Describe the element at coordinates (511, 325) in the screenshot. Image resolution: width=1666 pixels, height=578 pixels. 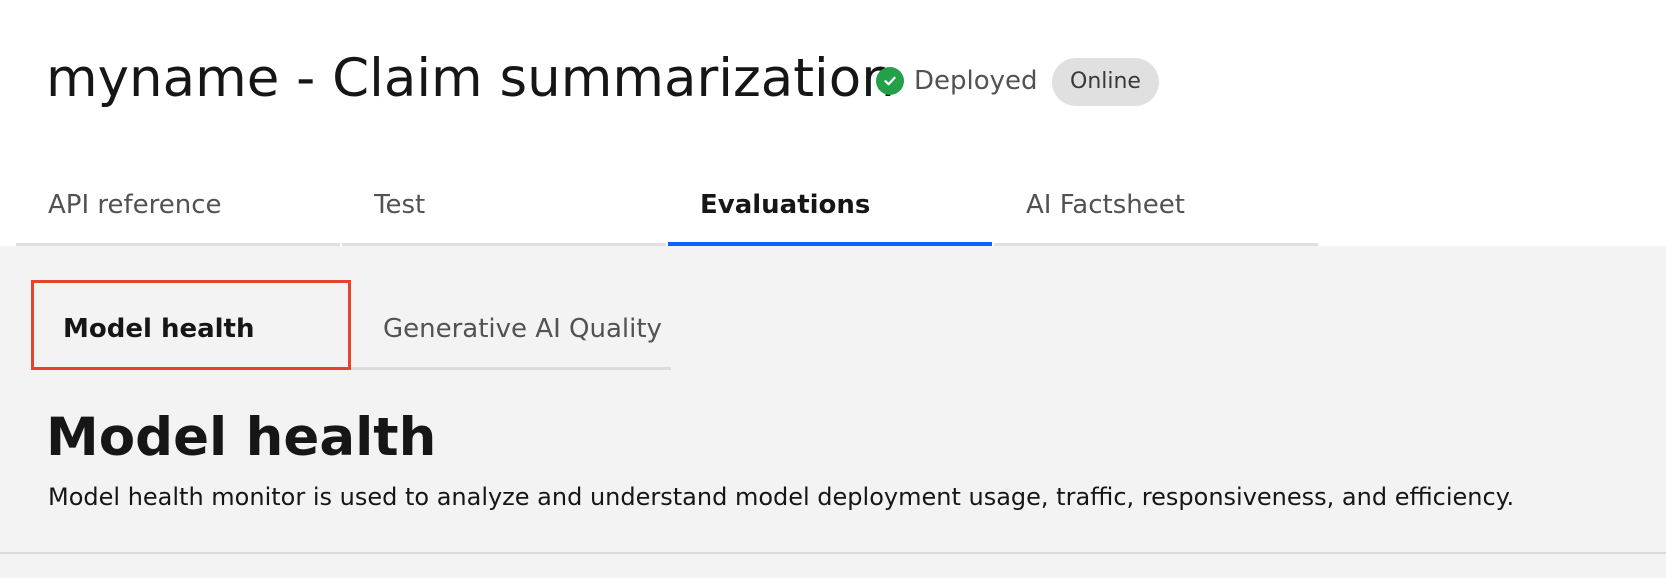
I see `subtab-generative-ai-quality: Generative AI Quality` at that location.